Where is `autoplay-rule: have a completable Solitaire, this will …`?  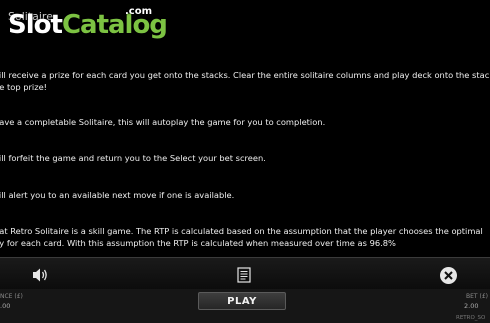 autoplay-rule: have a completable Solitaire, this will … is located at coordinates (163, 122).